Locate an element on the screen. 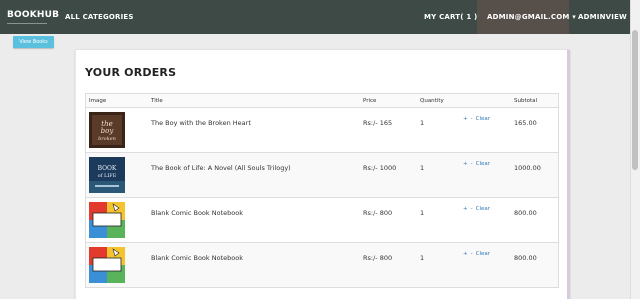 This screenshot has height=299, width=640. book-price: Rs:/- 165 is located at coordinates (378, 123).